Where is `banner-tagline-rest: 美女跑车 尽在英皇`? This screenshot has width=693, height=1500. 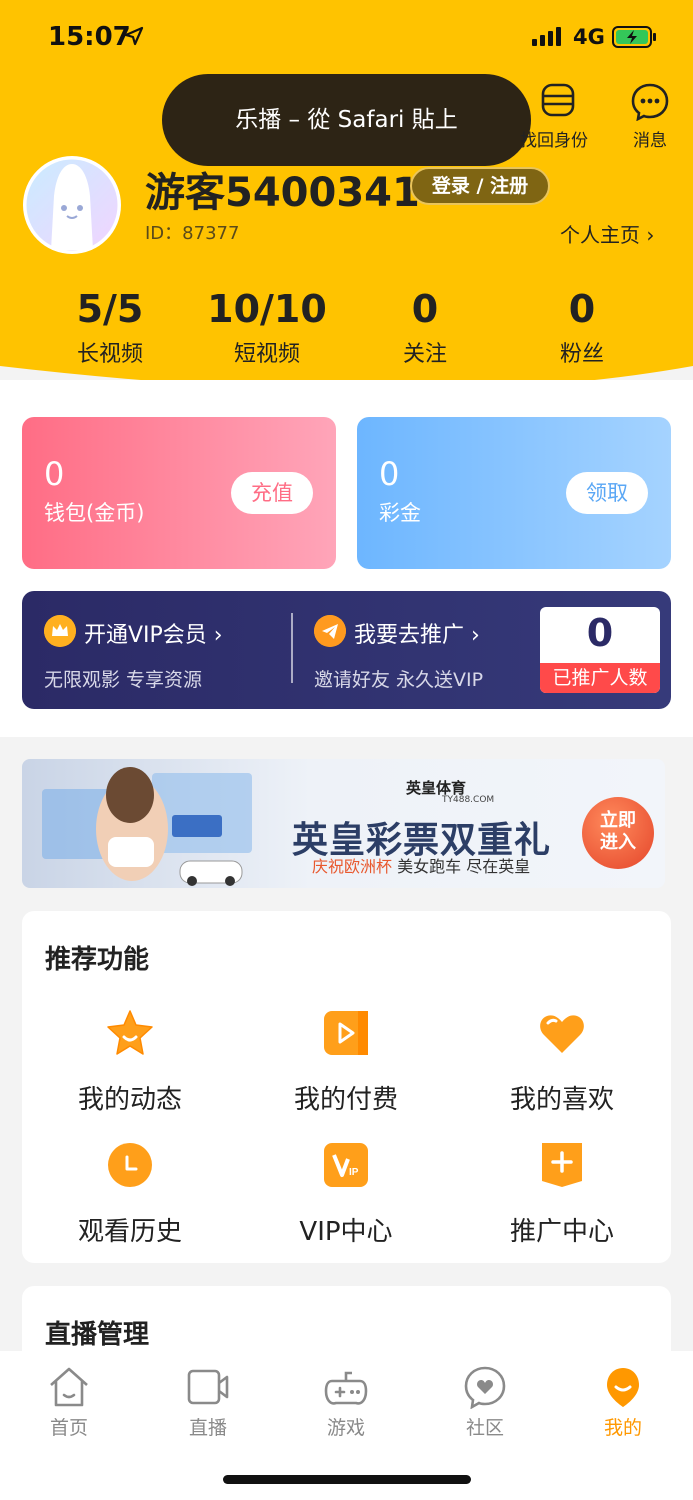 banner-tagline-rest: 美女跑车 尽在英皇 is located at coordinates (461, 866).